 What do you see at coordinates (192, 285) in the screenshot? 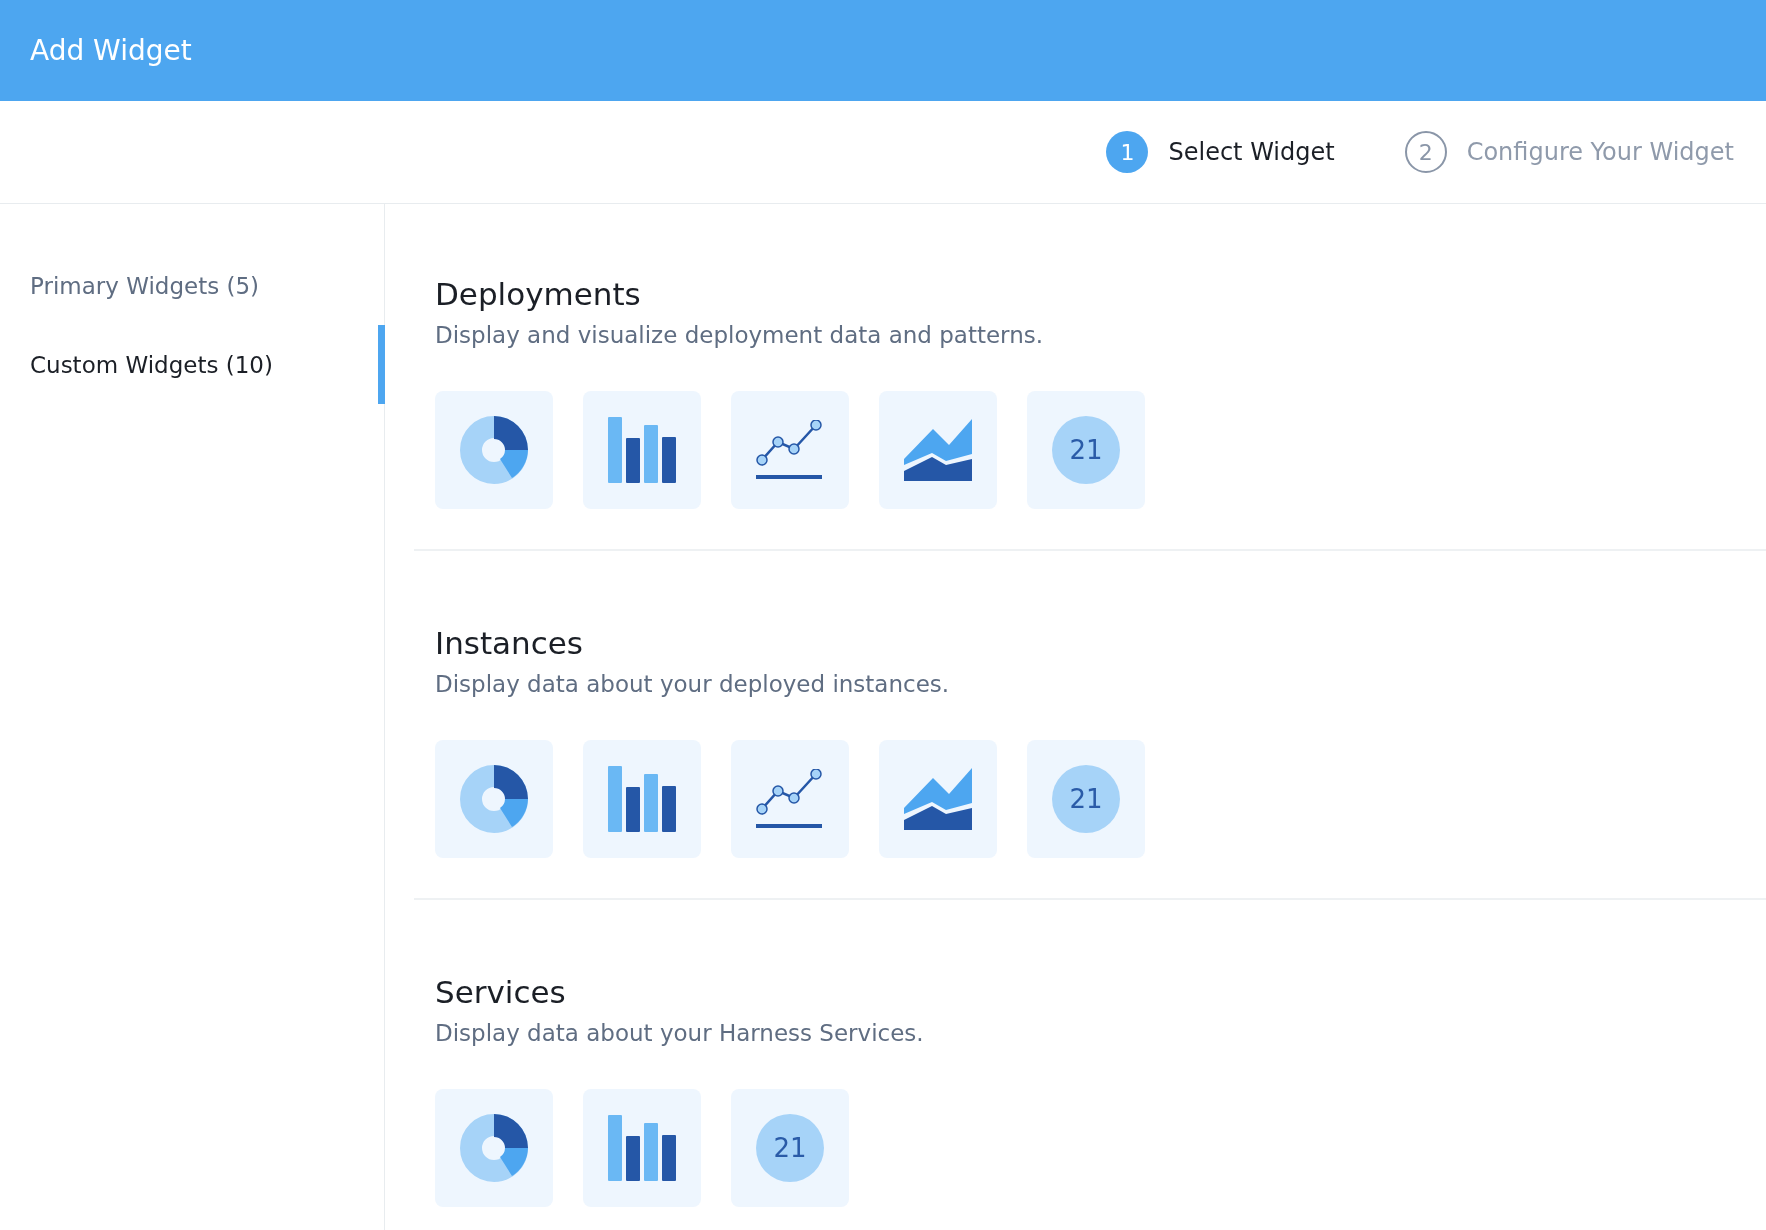
I see `sidebar-item: Primary Widgets (5)` at bounding box center [192, 285].